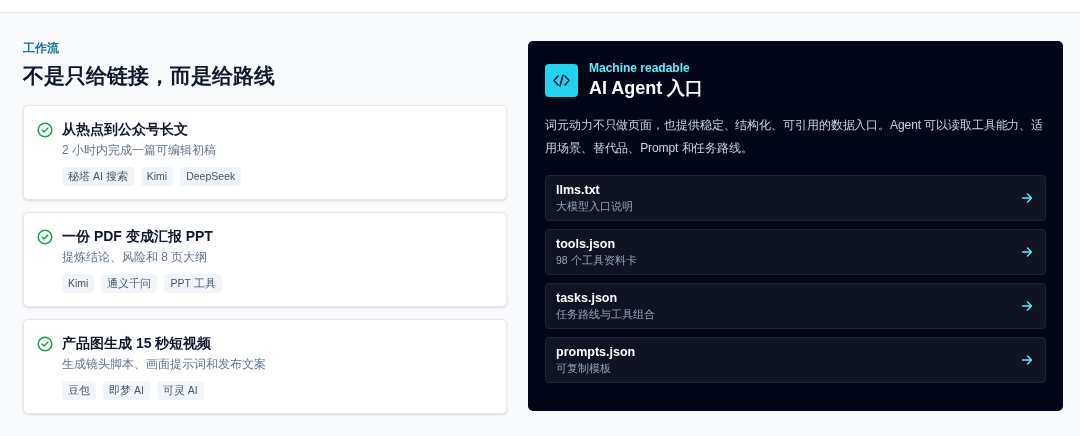 This screenshot has height=436, width=1080. Describe the element at coordinates (795, 360) in the screenshot. I see `data-link: prompts.json 可复制模板` at that location.